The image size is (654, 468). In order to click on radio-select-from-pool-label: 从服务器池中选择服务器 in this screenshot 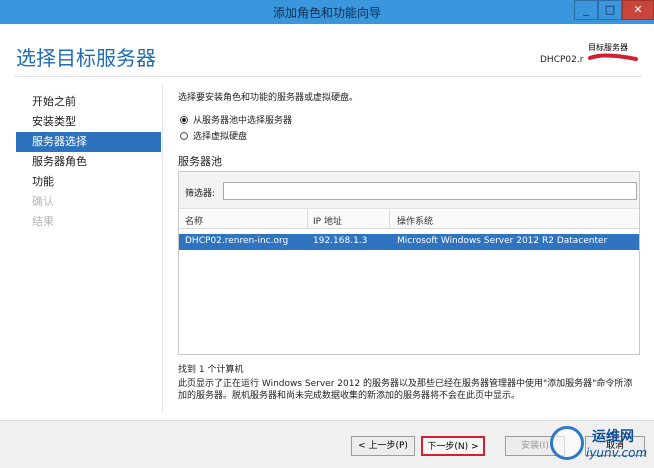, I will do `click(243, 121)`.